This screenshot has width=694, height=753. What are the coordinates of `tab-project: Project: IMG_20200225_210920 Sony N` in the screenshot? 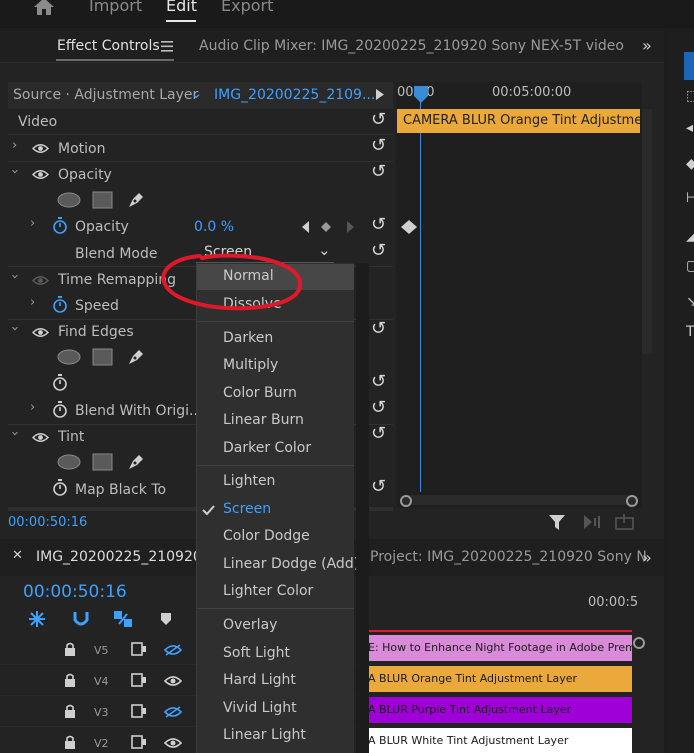 It's located at (508, 557).